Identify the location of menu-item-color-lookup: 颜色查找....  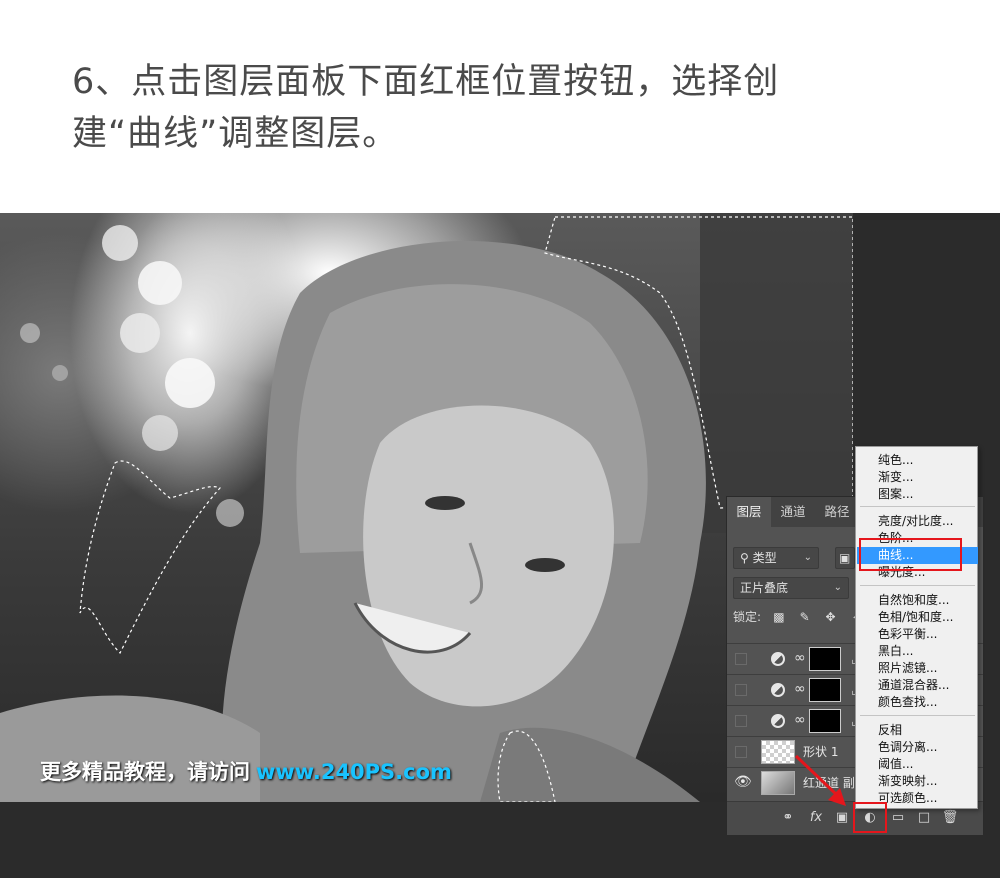
(917, 702).